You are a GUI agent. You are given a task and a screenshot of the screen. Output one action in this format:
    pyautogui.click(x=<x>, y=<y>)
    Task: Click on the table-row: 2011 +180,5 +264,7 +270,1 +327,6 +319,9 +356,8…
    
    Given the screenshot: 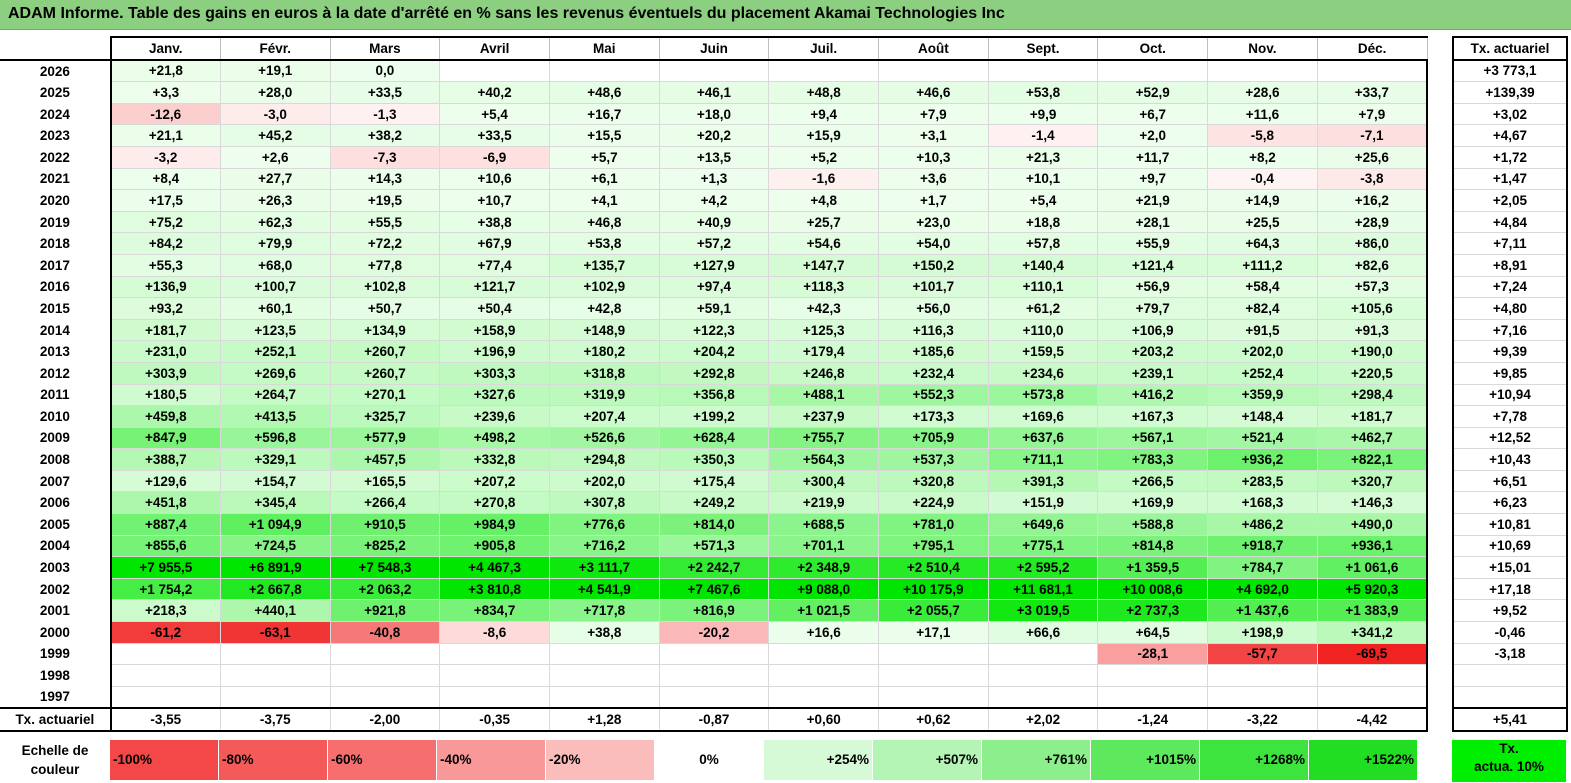 What is the action you would take?
    pyautogui.click(x=714, y=395)
    